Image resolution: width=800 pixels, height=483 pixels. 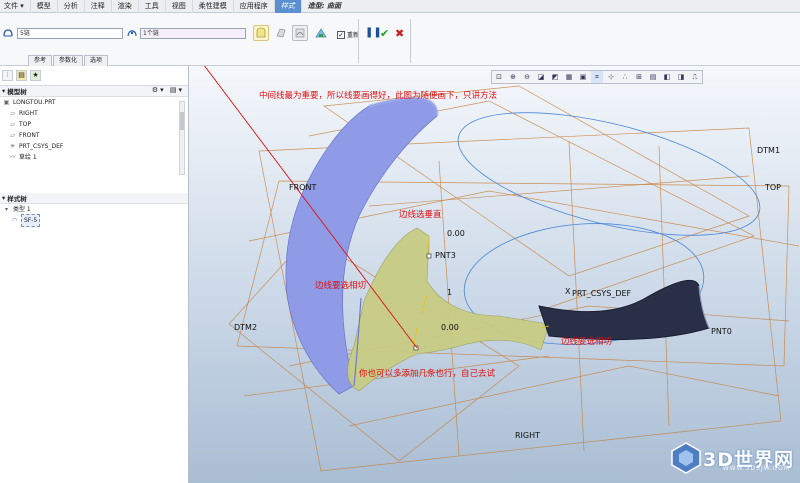 What do you see at coordinates (34, 102) in the screenshot?
I see `tree-item-label: LONGTOU.PRT` at bounding box center [34, 102].